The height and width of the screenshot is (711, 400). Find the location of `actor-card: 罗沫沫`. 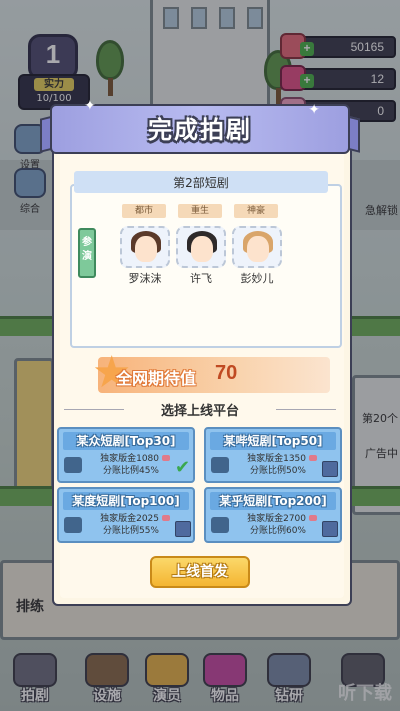

actor-card: 罗沫沫 is located at coordinates (145, 256).